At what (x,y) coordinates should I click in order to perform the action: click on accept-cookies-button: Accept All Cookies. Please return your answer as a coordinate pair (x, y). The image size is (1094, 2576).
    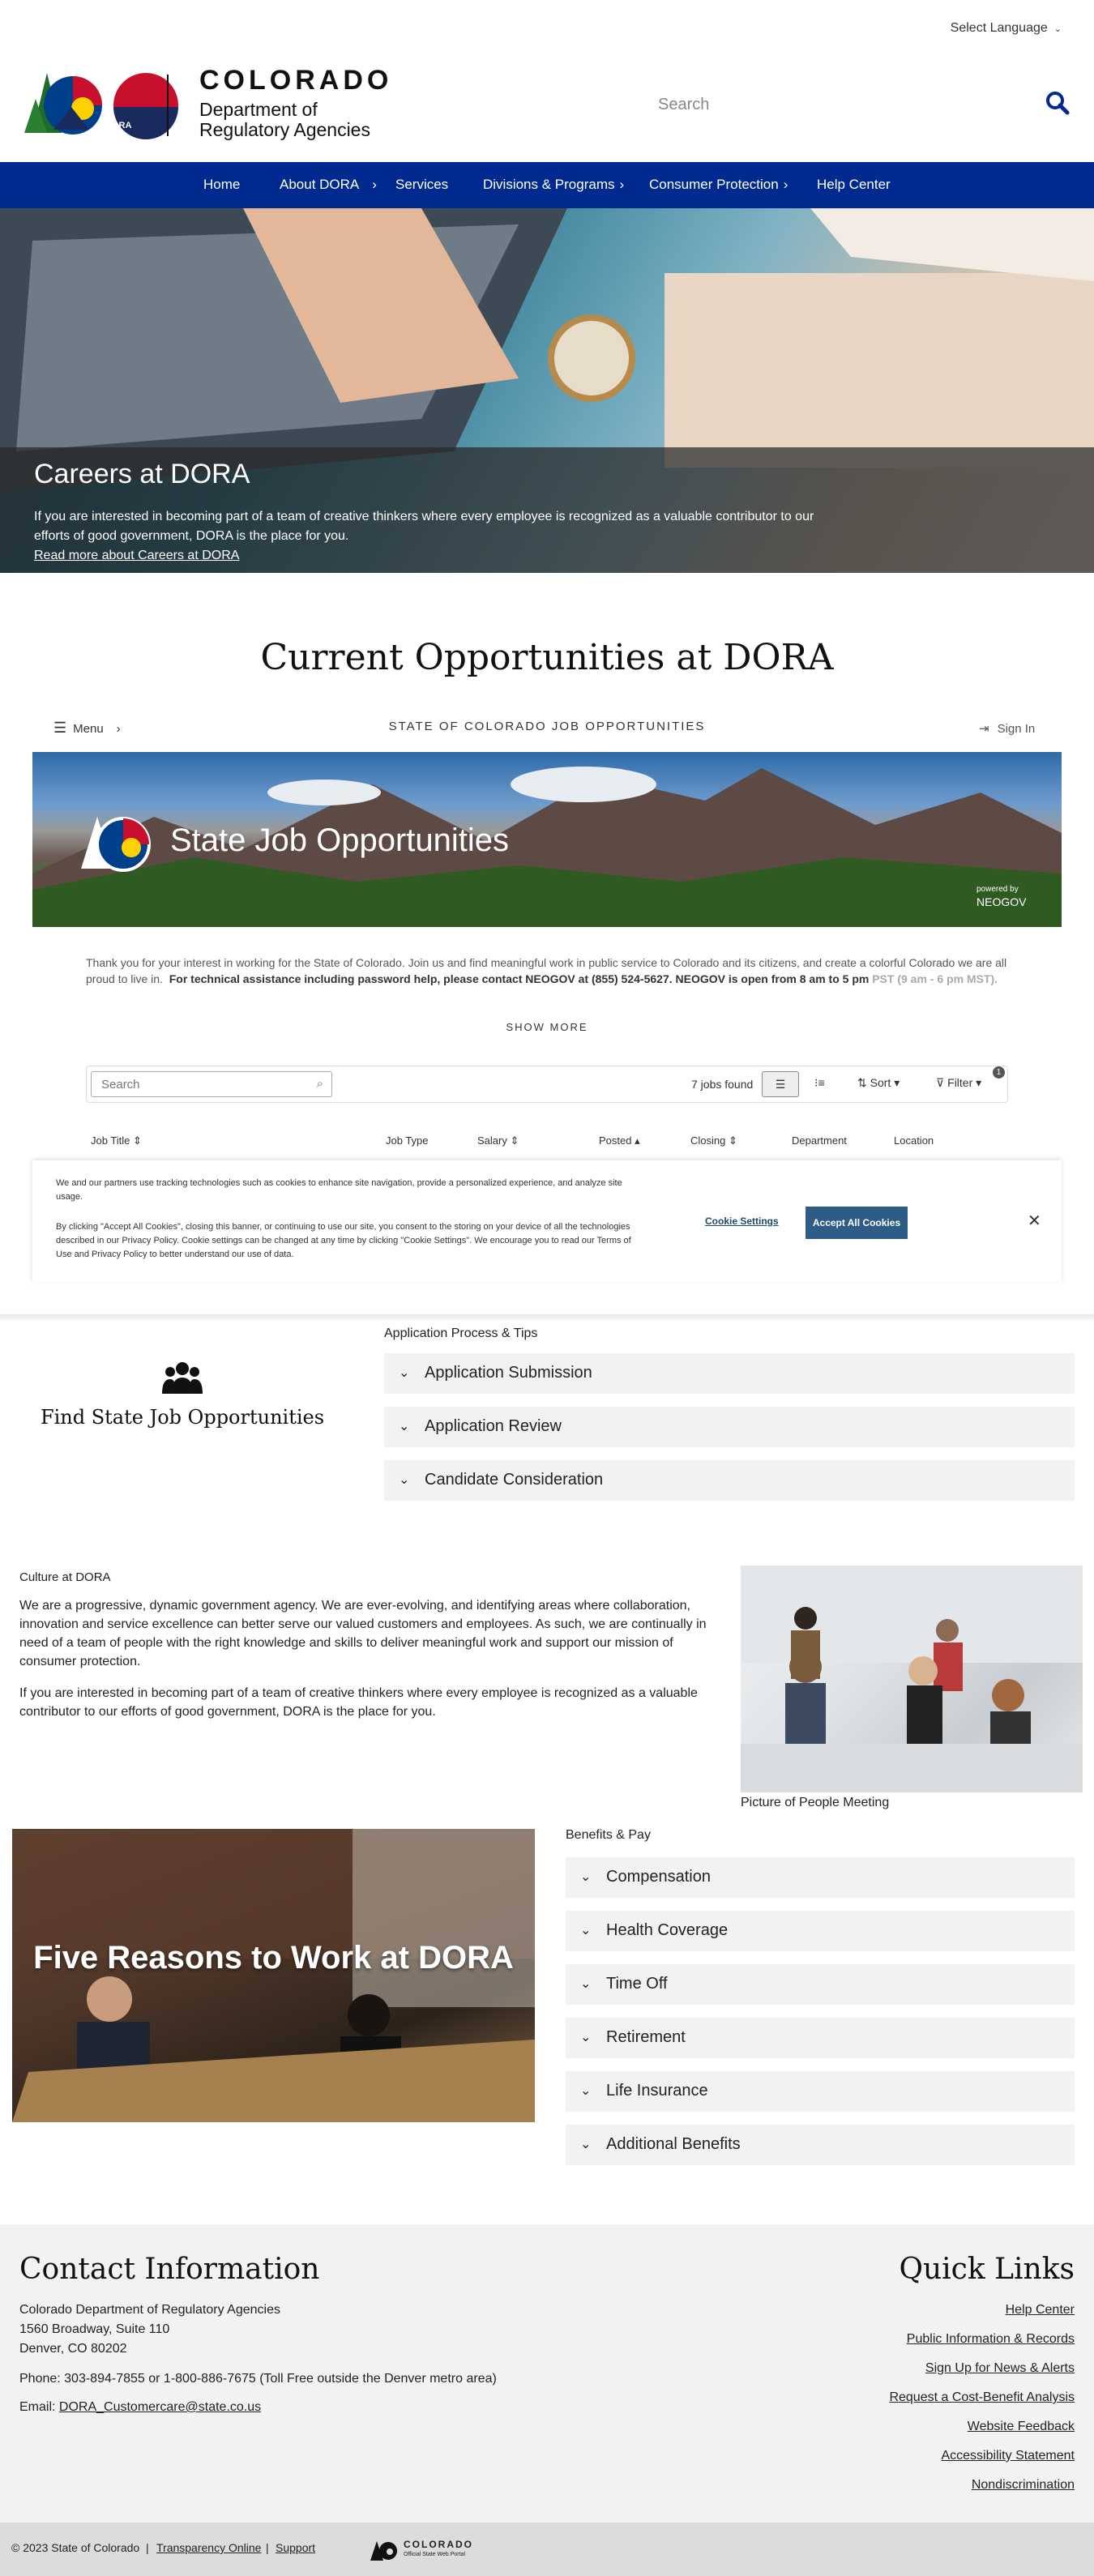
    Looking at the image, I should click on (857, 1223).